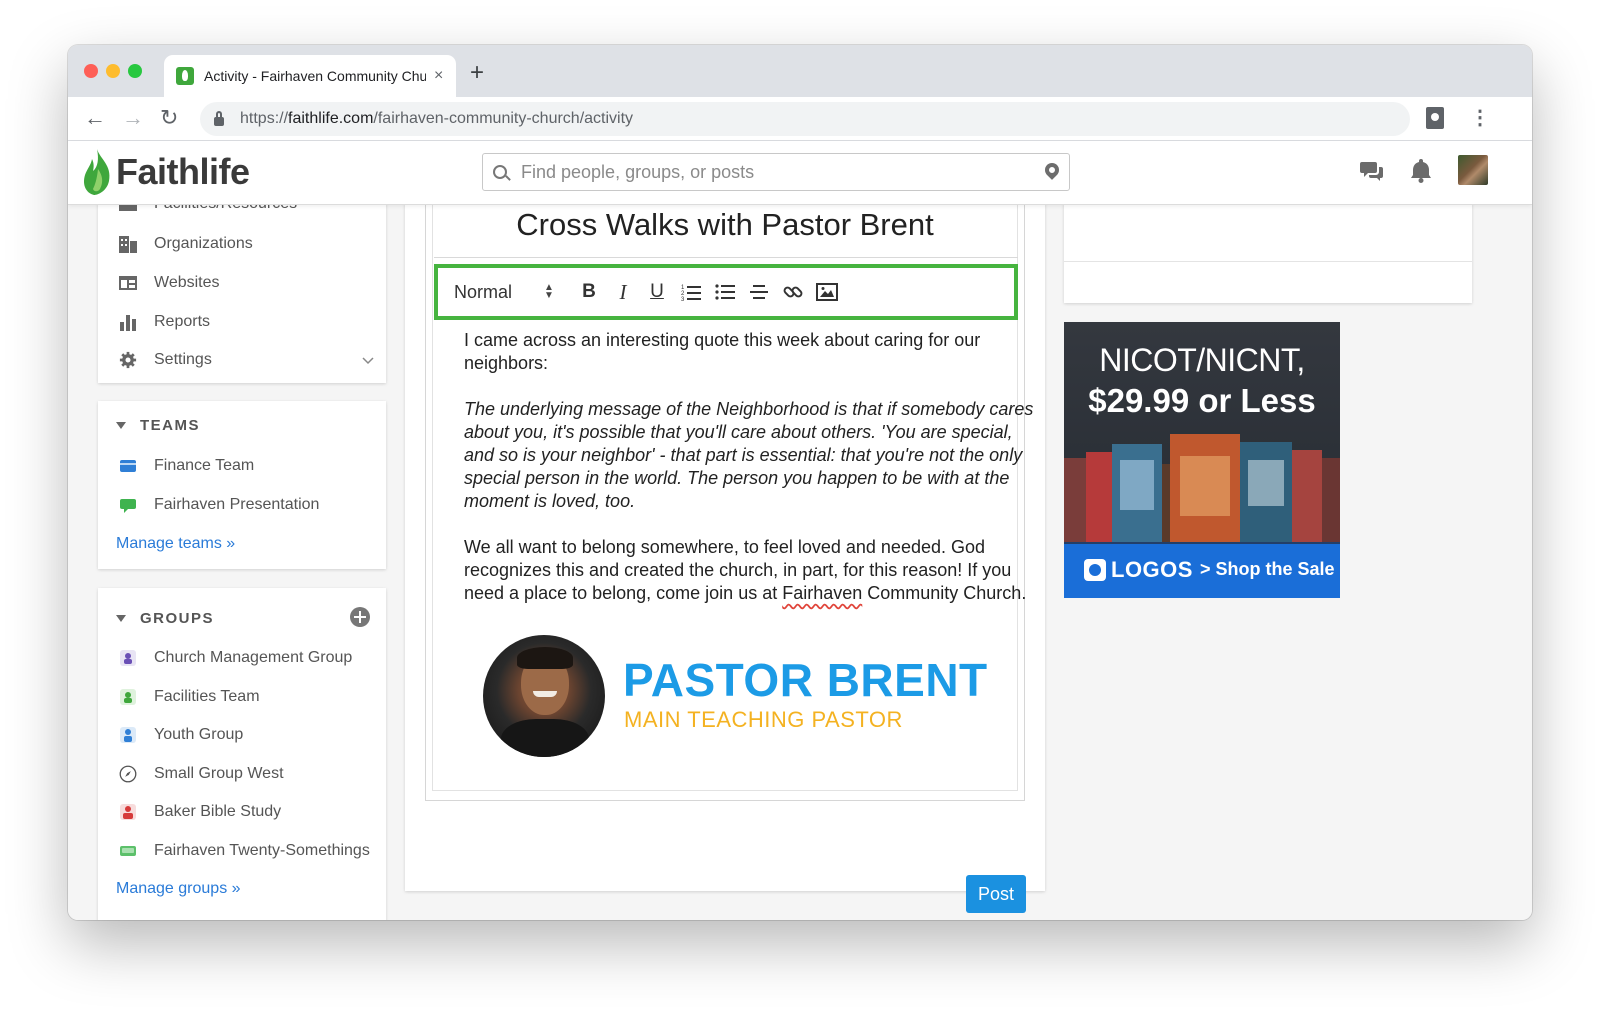 This screenshot has width=1600, height=1009. I want to click on align-button, so click(759, 292).